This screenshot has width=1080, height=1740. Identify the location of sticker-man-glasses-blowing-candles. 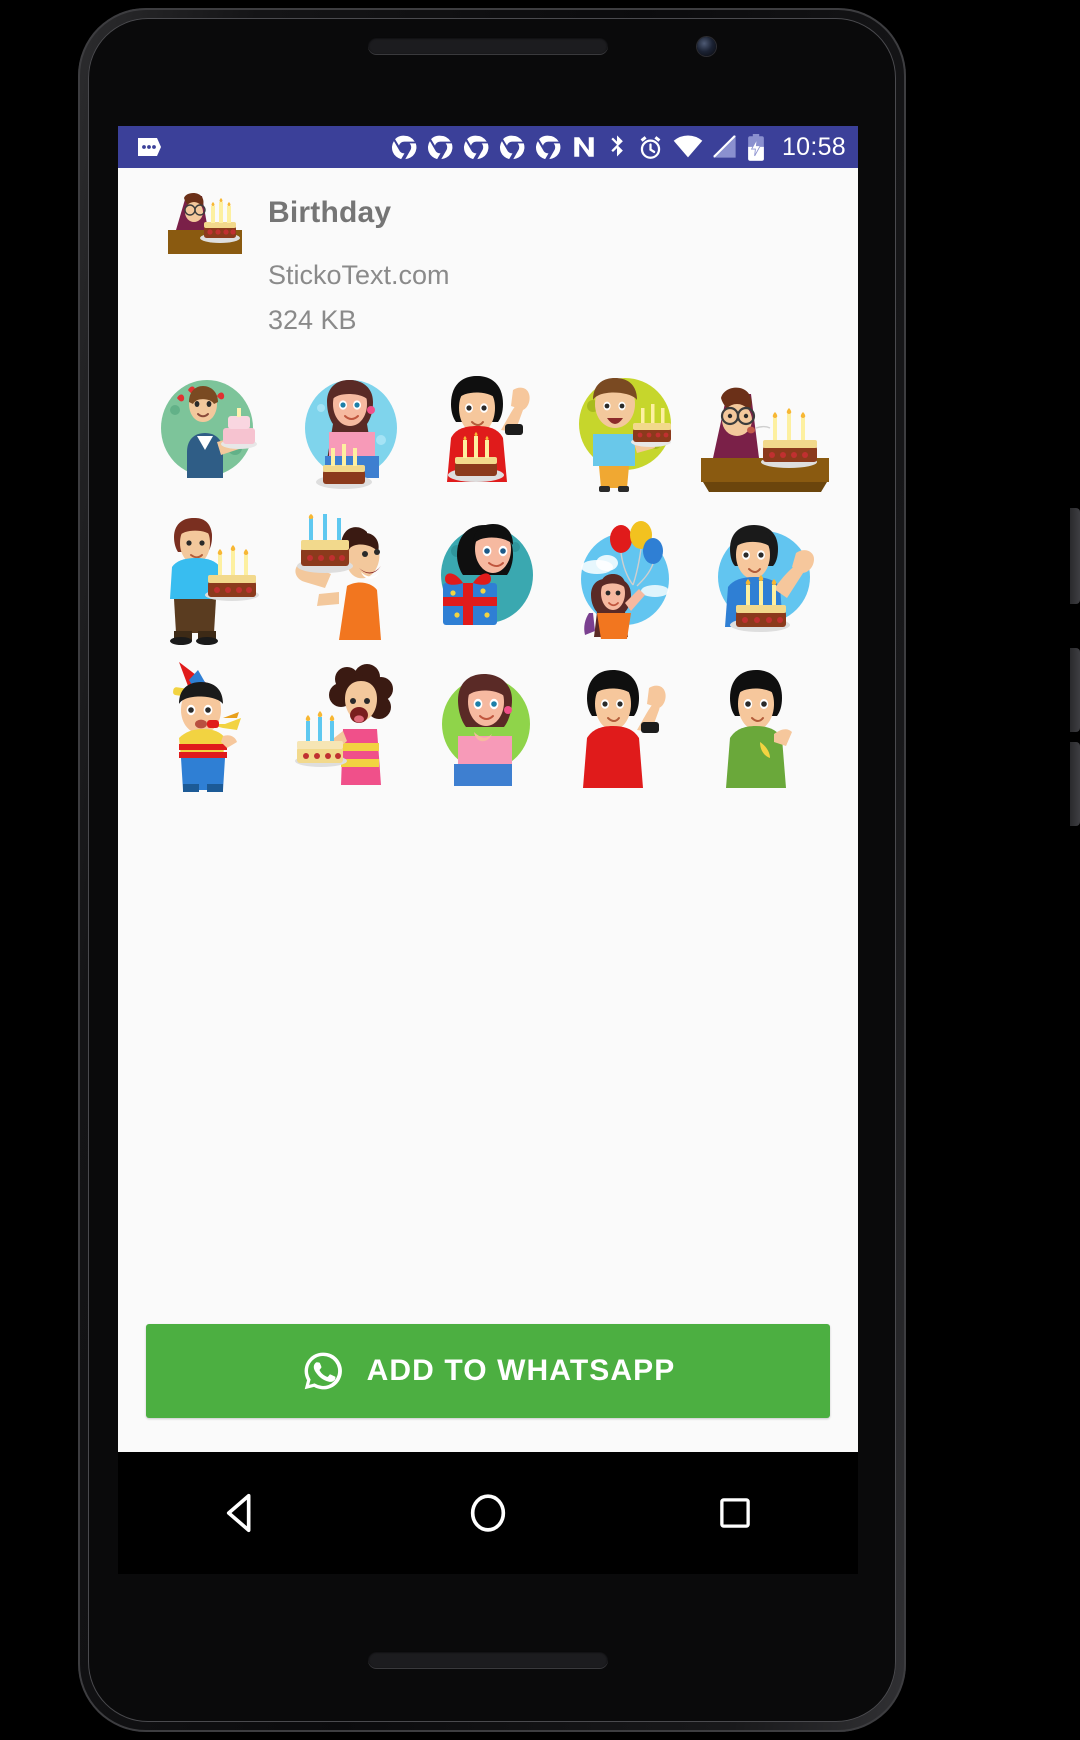
(764, 432).